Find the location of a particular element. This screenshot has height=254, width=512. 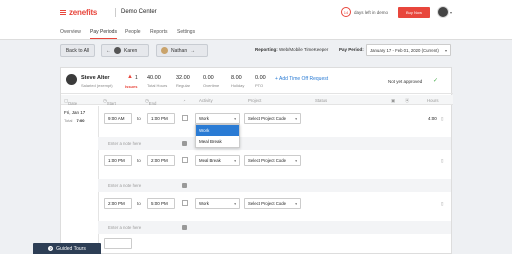

company-name: Demo Center is located at coordinates (139, 12).